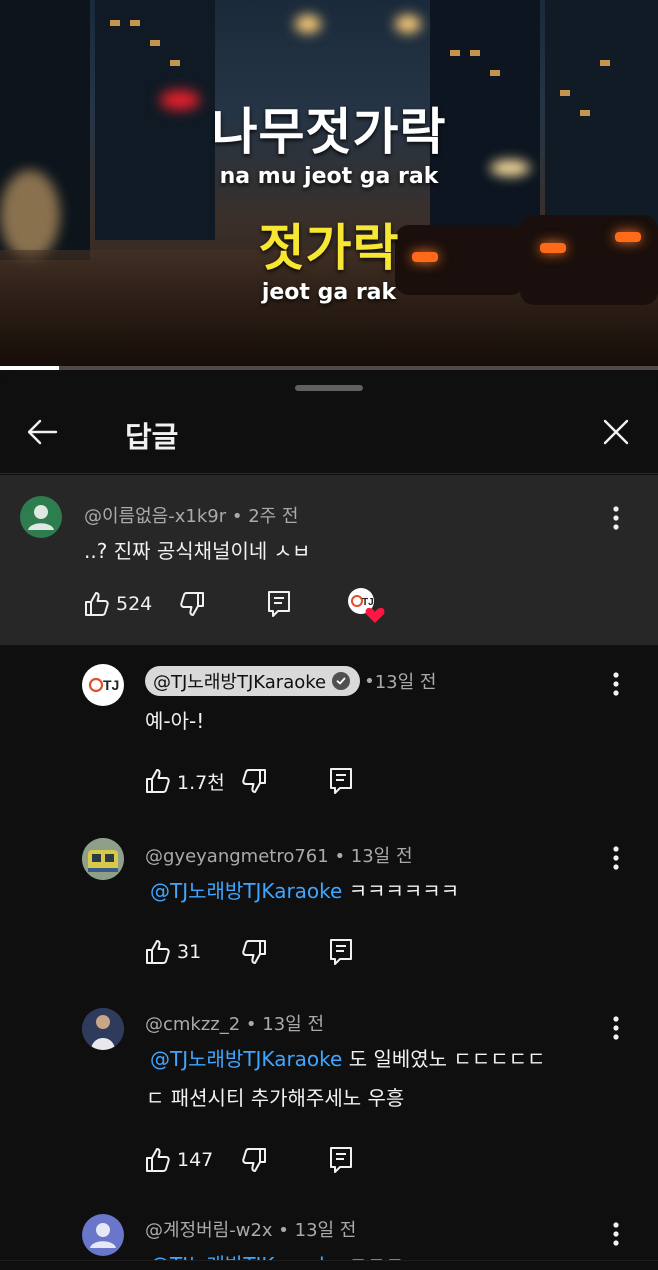 This screenshot has height=1270, width=658. I want to click on comment-text: @TJ노래방TJKaraoke ㅋㅋㅋㅋㅋㅋ, so click(305, 891).